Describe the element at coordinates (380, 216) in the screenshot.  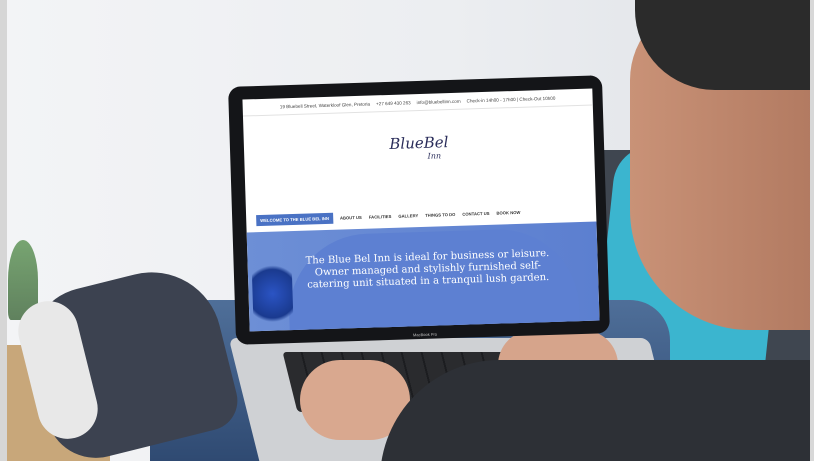
I see `nav-item-facilities: FACILITIES` at that location.